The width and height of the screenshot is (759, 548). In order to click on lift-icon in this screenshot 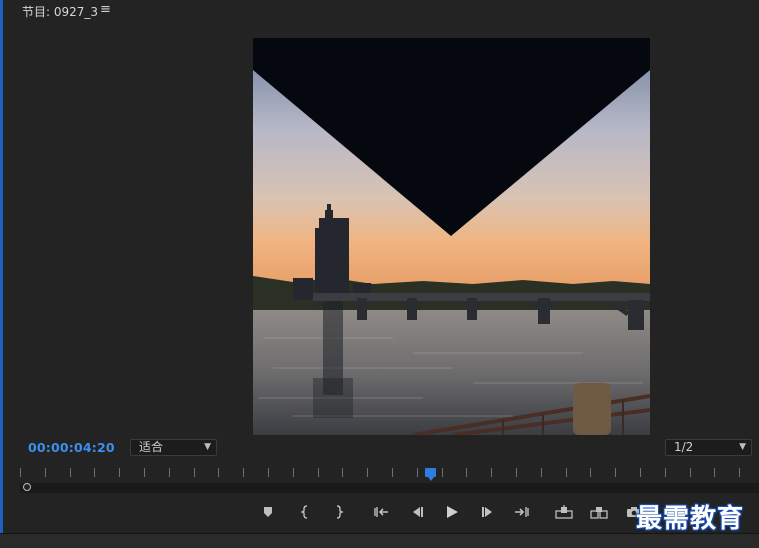, I will do `click(564, 512)`.